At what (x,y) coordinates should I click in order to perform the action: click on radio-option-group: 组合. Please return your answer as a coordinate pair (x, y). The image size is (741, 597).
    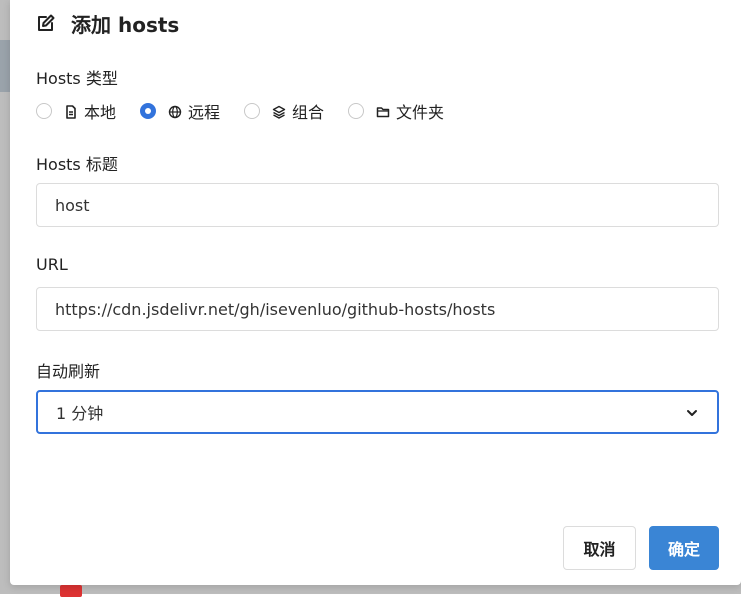
    Looking at the image, I should click on (284, 111).